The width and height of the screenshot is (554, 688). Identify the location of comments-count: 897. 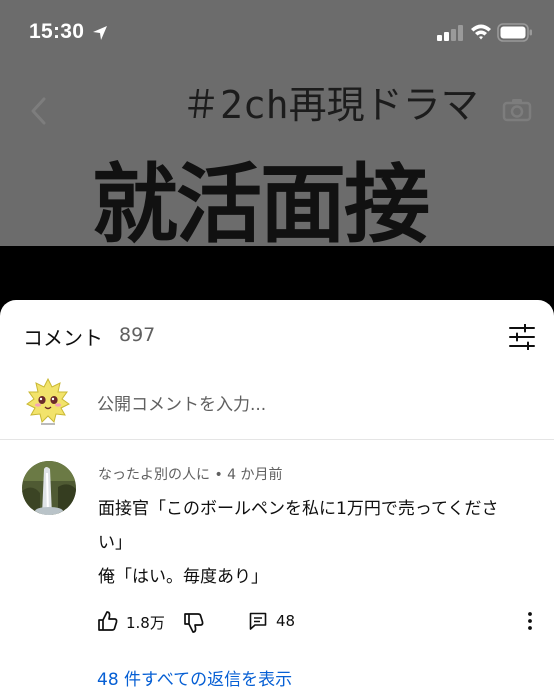
(137, 335).